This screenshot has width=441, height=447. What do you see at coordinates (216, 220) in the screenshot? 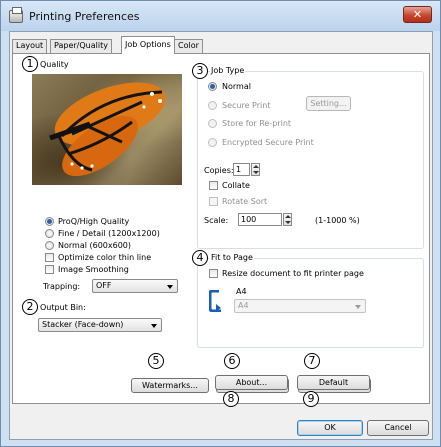
I see `scale-label: Scale:` at bounding box center [216, 220].